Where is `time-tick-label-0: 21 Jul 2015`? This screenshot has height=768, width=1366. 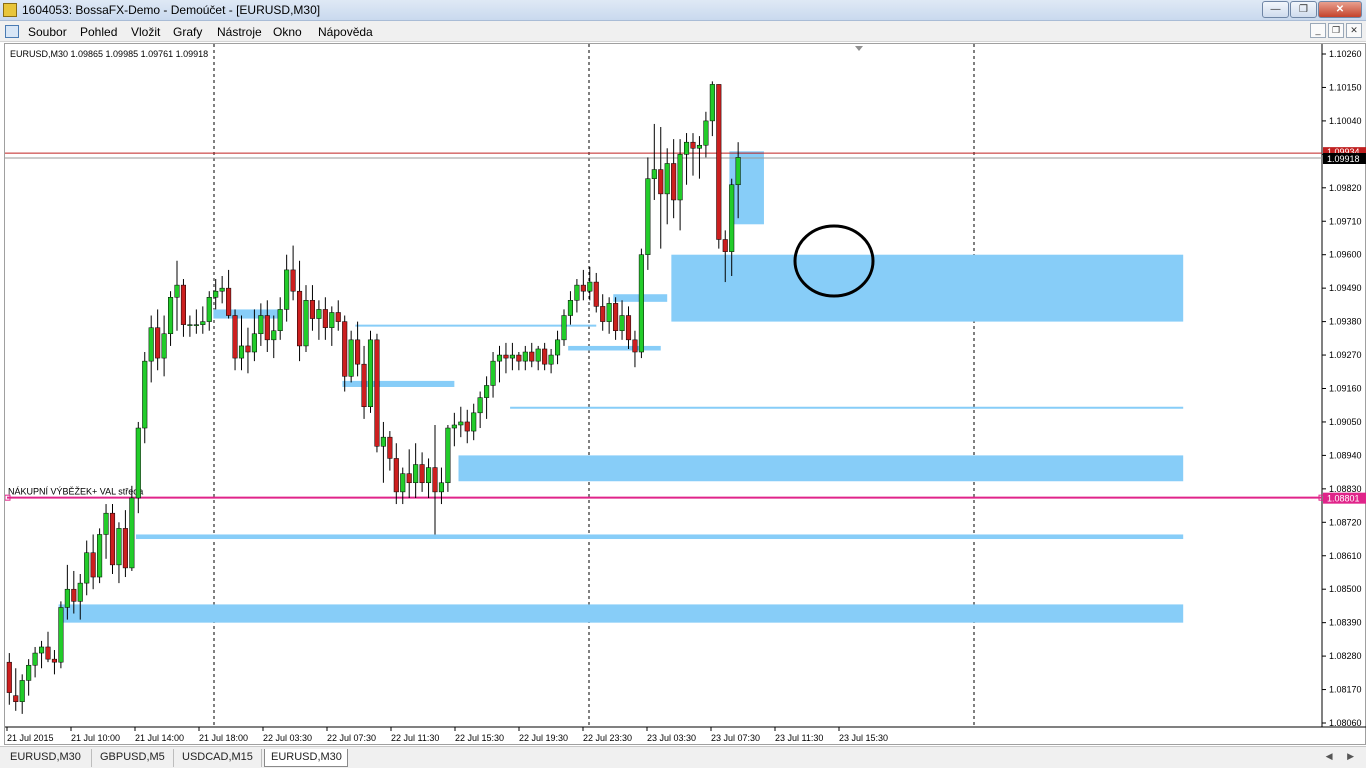
time-tick-label-0: 21 Jul 2015 is located at coordinates (30, 738).